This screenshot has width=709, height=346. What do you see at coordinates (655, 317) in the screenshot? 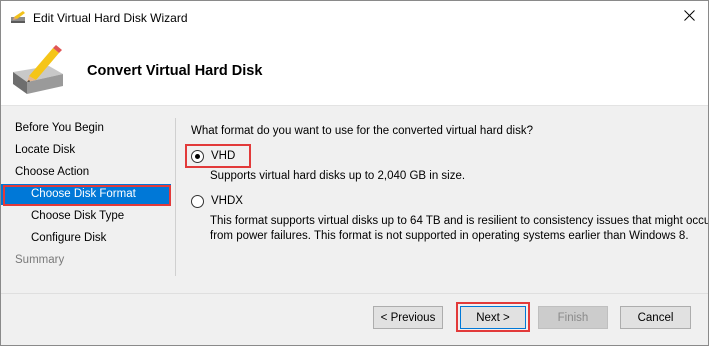
I see `cancel-button: Cancel` at bounding box center [655, 317].